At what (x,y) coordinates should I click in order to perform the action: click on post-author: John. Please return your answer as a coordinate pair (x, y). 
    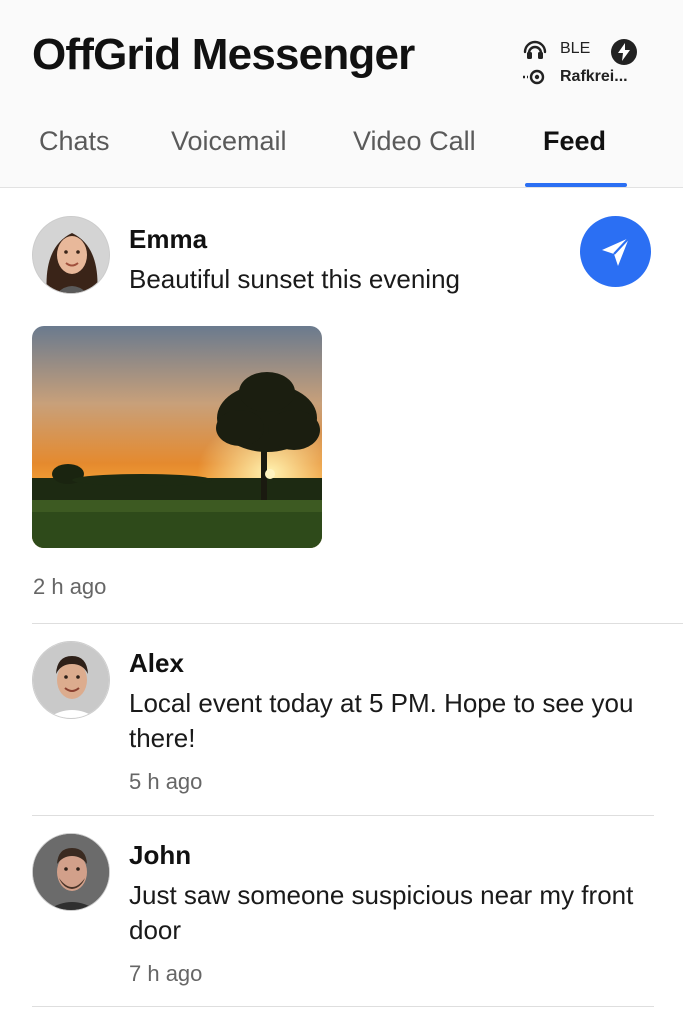
    Looking at the image, I should click on (160, 855).